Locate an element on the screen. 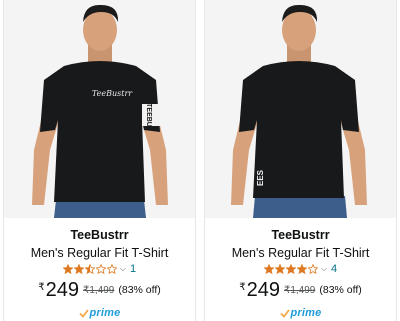 The height and width of the screenshot is (321, 400). side-print: EES is located at coordinates (260, 177).